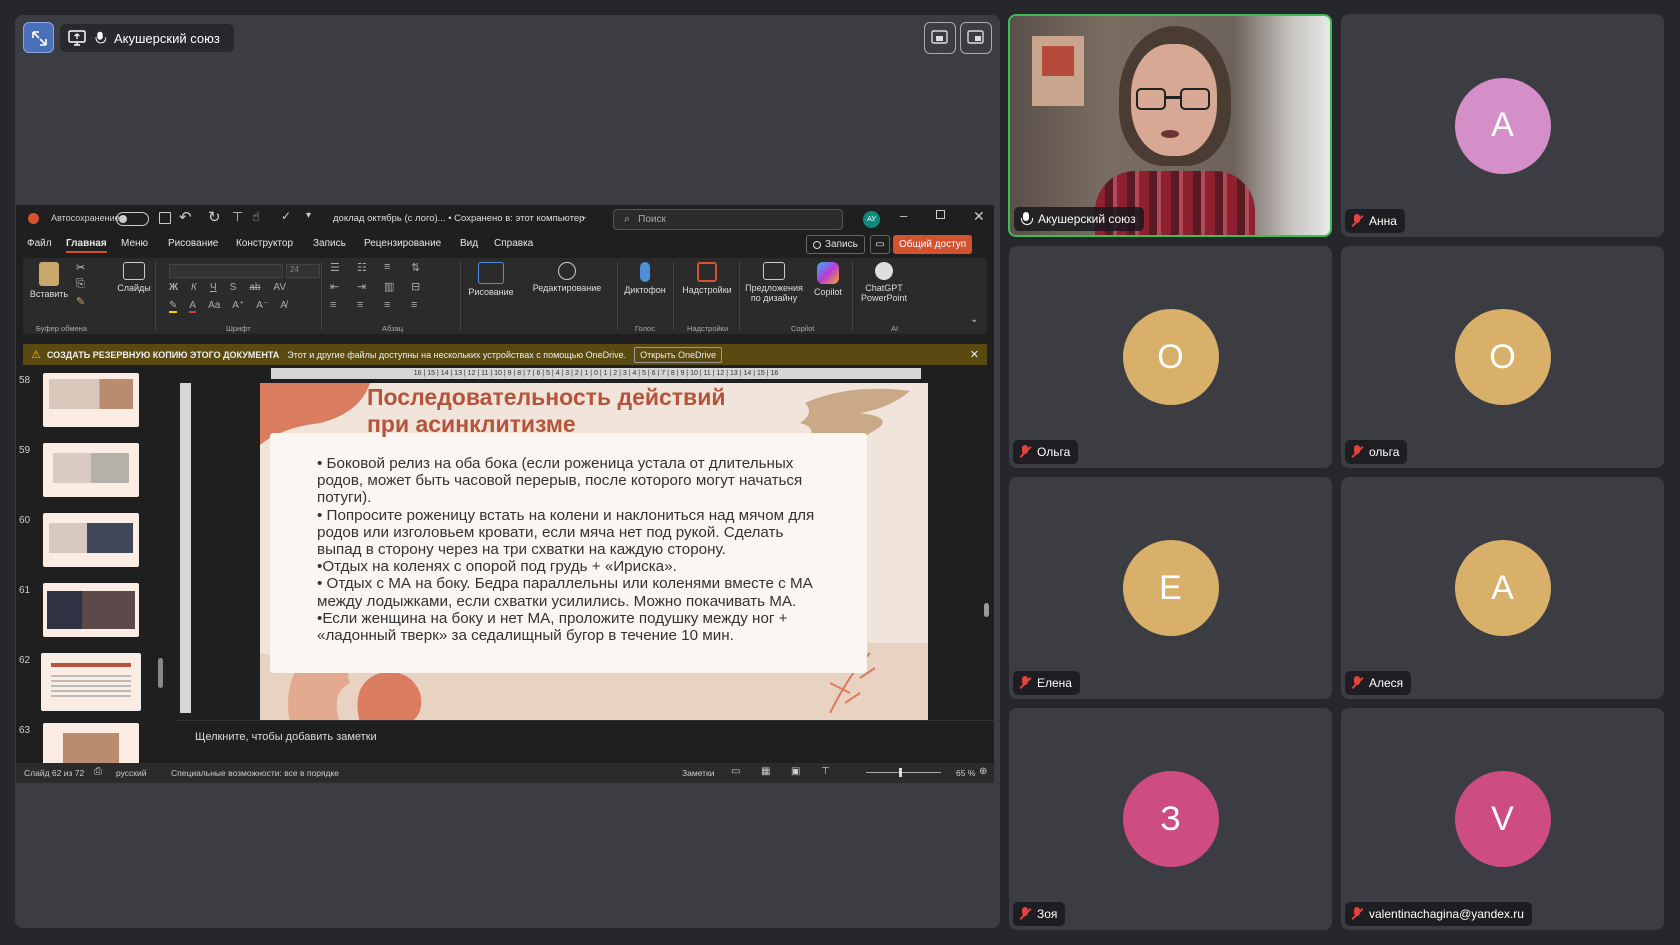 This screenshot has width=1680, height=945. I want to click on menu-design: Конструктор, so click(264, 243).